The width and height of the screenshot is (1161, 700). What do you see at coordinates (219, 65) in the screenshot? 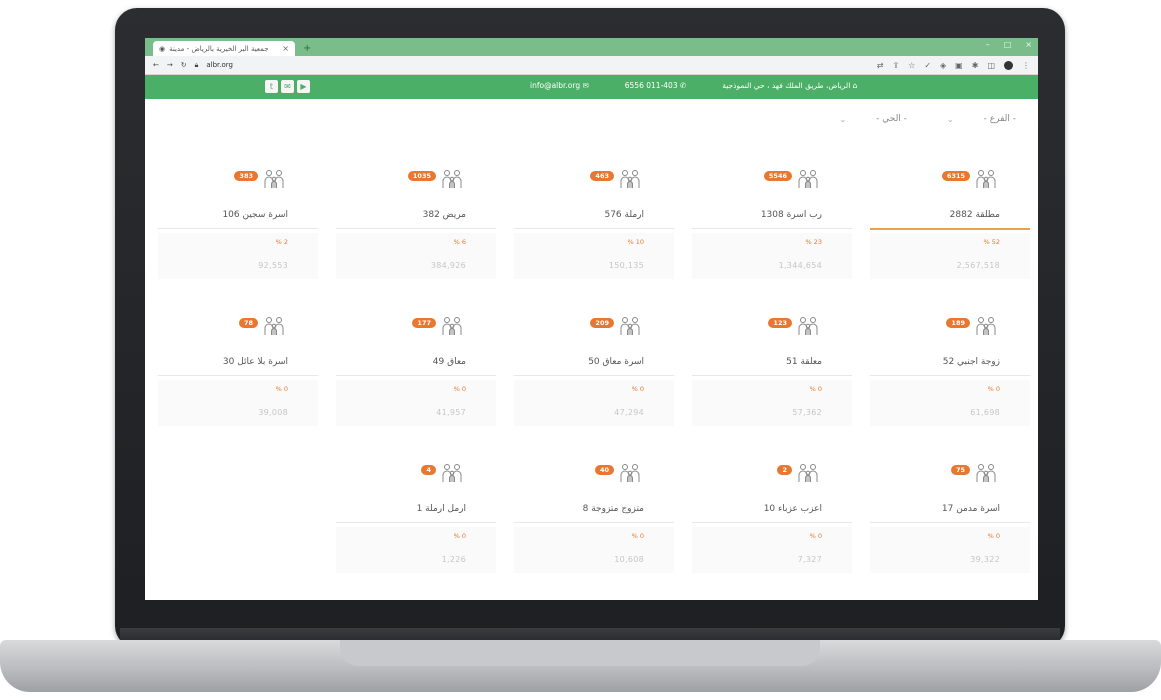
I see `url-input: albr.org` at bounding box center [219, 65].